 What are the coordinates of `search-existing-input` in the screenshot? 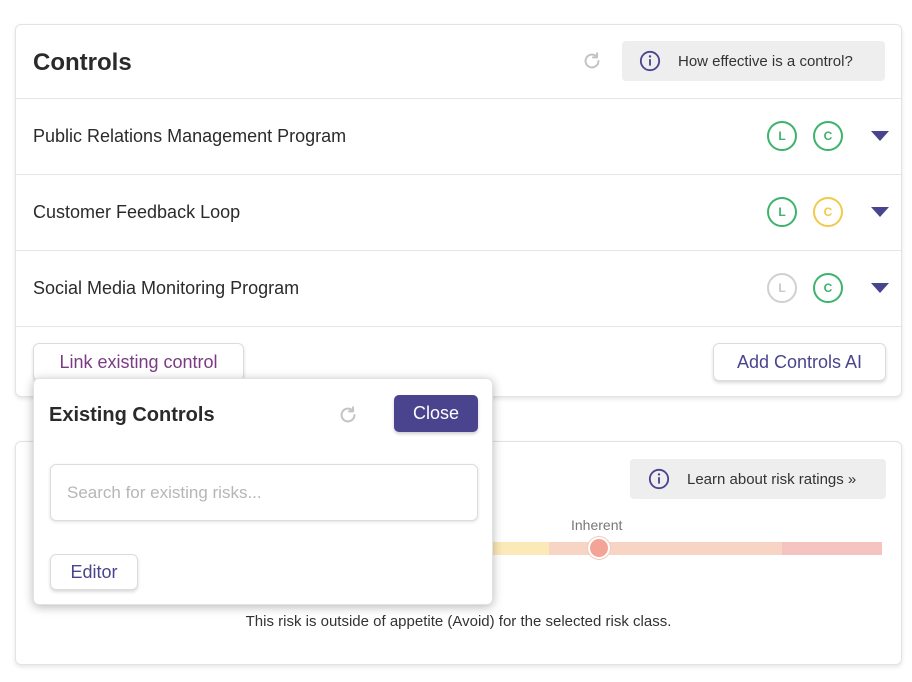 It's located at (264, 492).